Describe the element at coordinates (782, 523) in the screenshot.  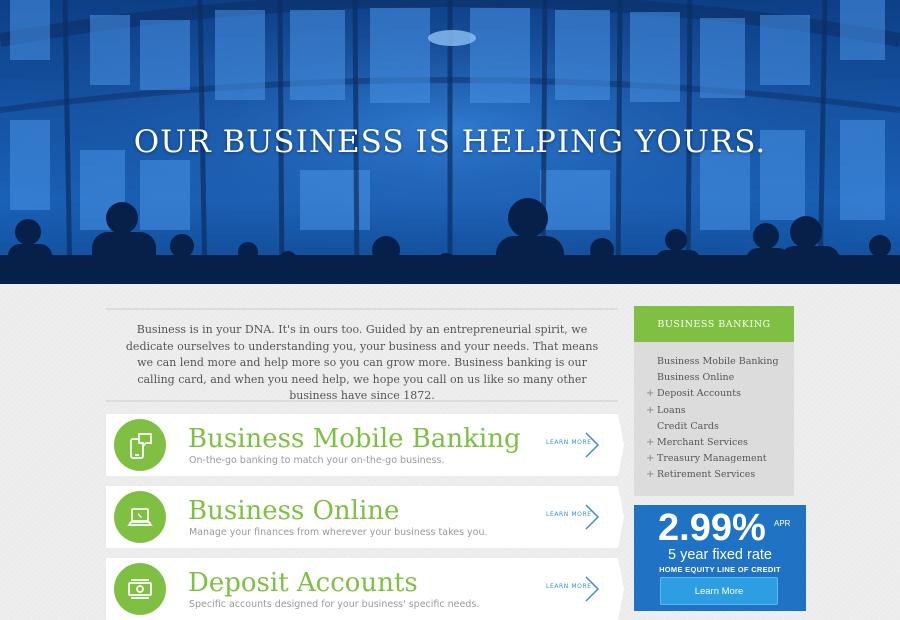
I see `promo-apr-label: APR` at that location.